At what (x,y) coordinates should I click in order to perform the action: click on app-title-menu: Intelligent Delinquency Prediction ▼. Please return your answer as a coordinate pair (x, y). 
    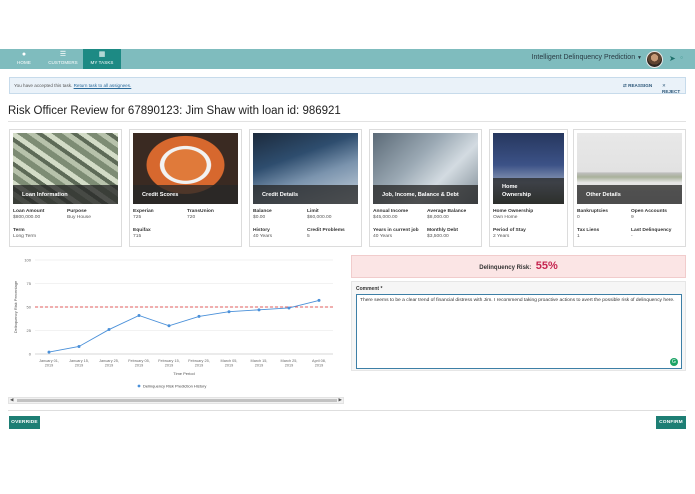
    Looking at the image, I should click on (587, 57).